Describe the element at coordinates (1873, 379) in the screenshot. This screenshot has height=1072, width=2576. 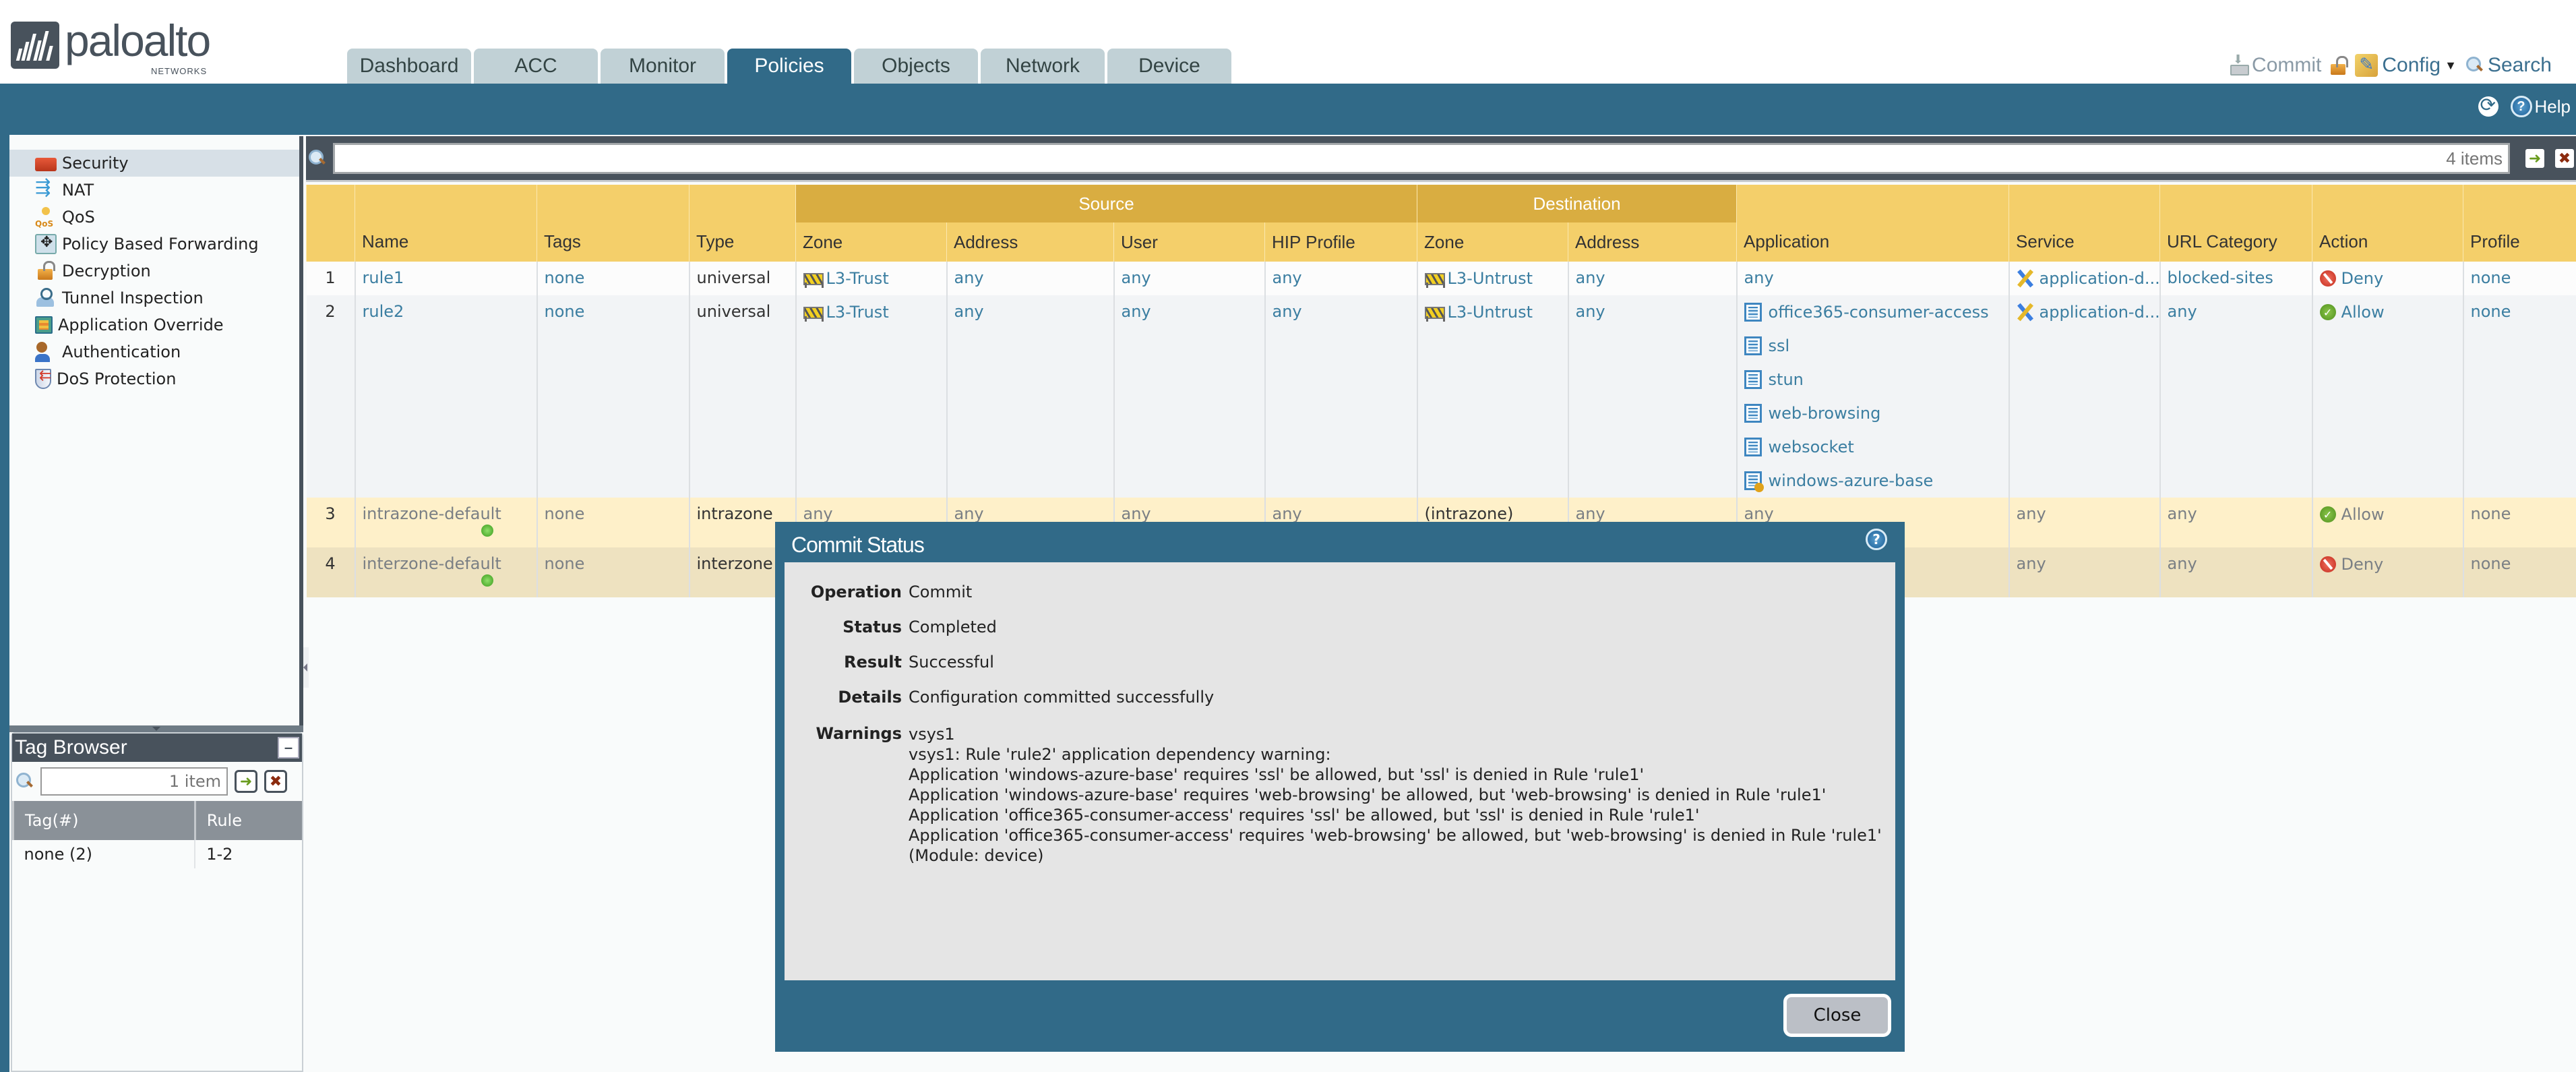
I see `application-item: stun` at that location.